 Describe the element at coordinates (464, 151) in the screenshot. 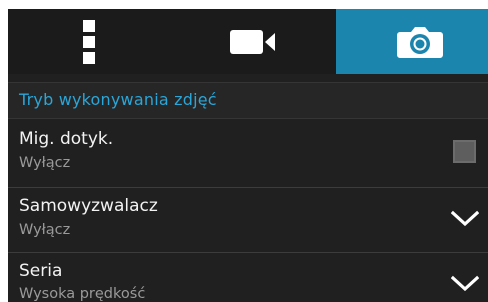

I see `touch-flash-checkbox` at that location.